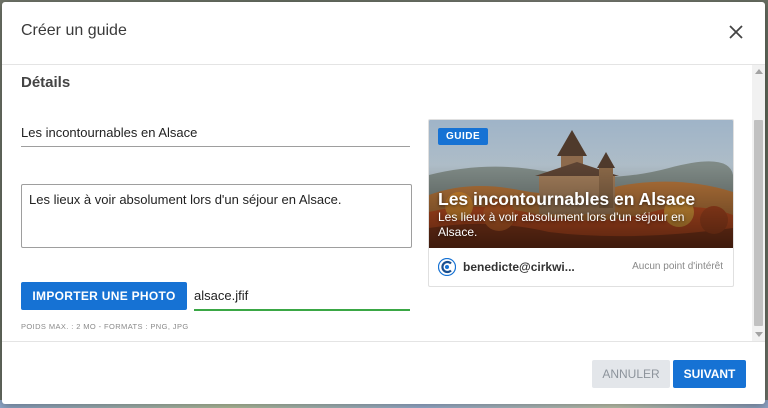  I want to click on cancel-button: ANNULER, so click(631, 374).